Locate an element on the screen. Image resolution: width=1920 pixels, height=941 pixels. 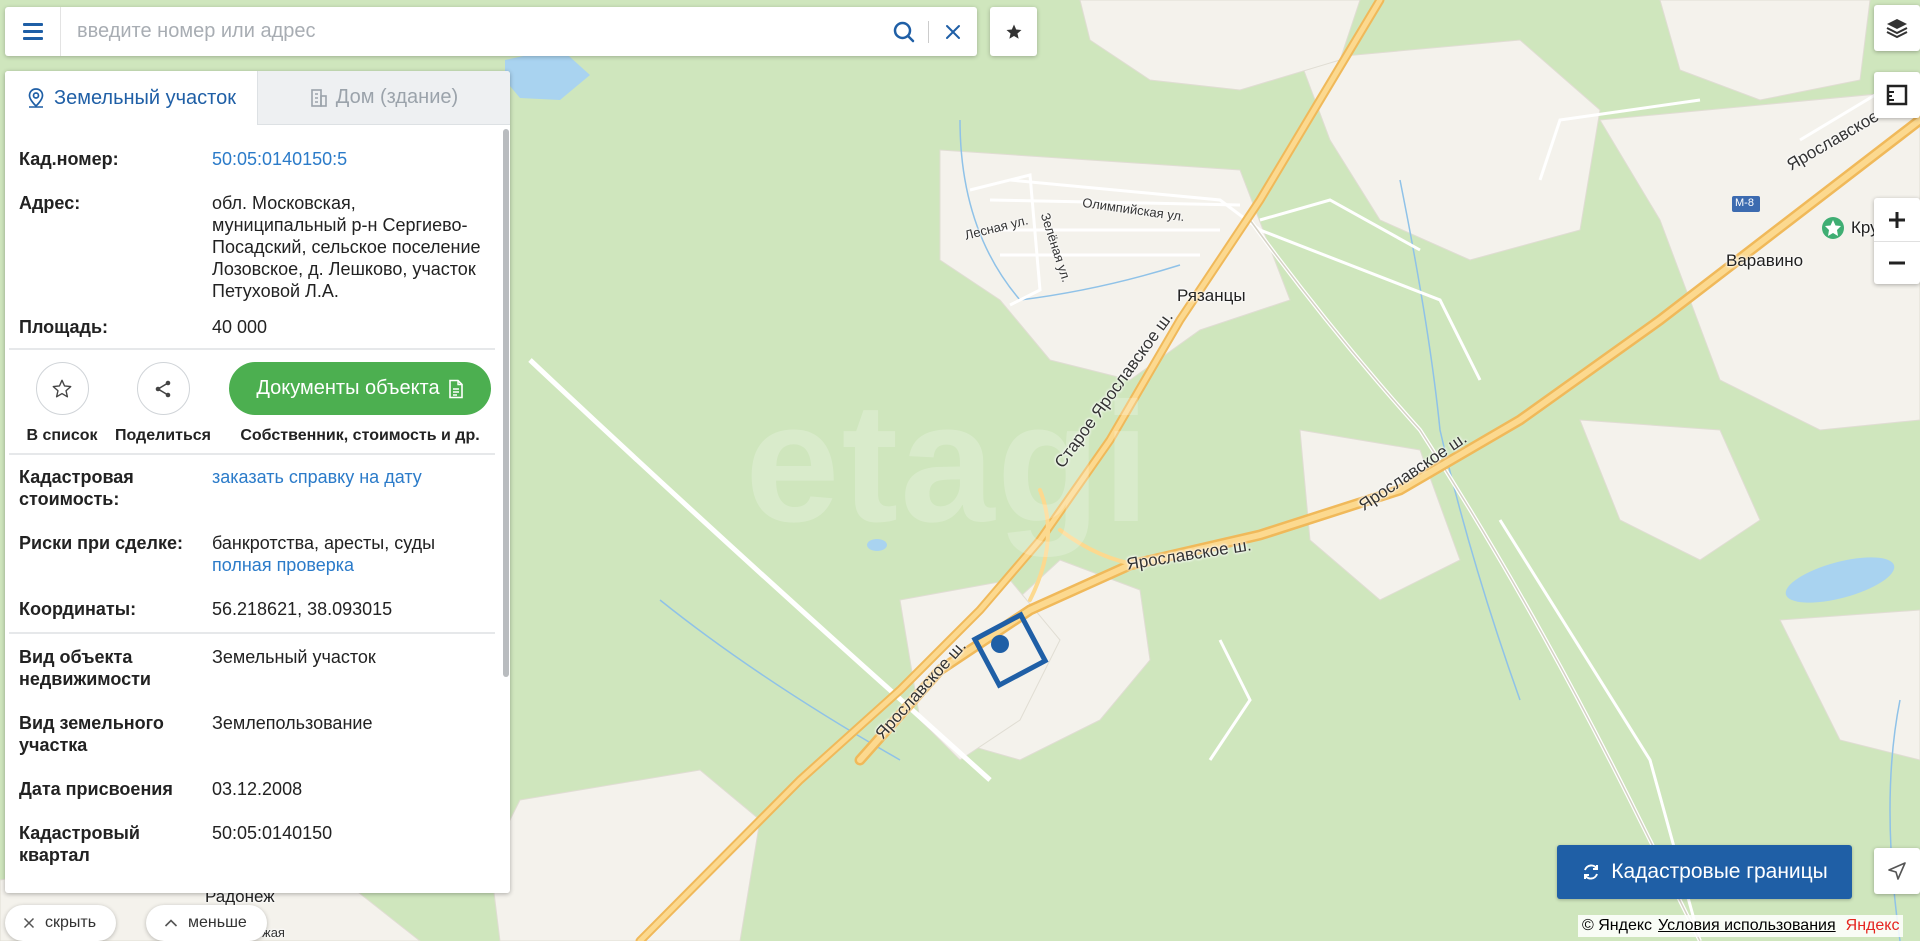
area-label: Площадь: is located at coordinates (64, 327).